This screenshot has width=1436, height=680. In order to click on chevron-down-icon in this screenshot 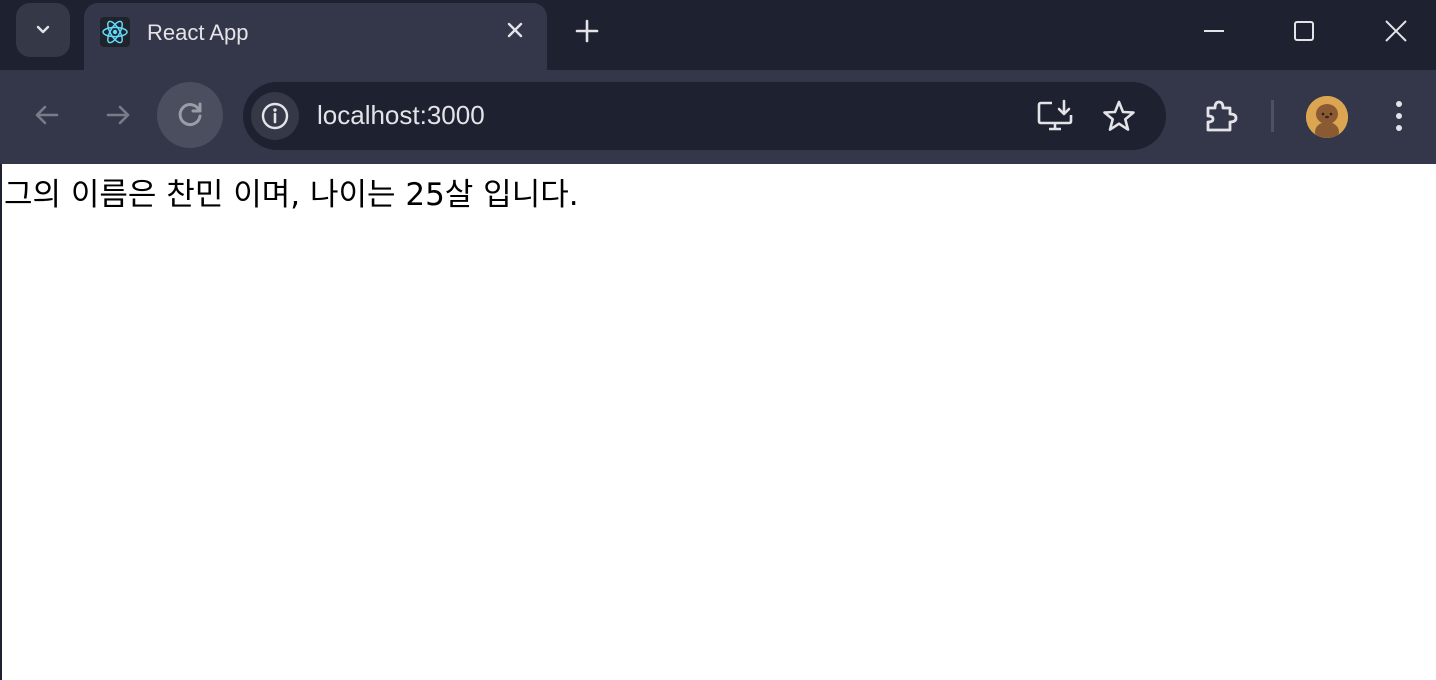, I will do `click(43, 29)`.